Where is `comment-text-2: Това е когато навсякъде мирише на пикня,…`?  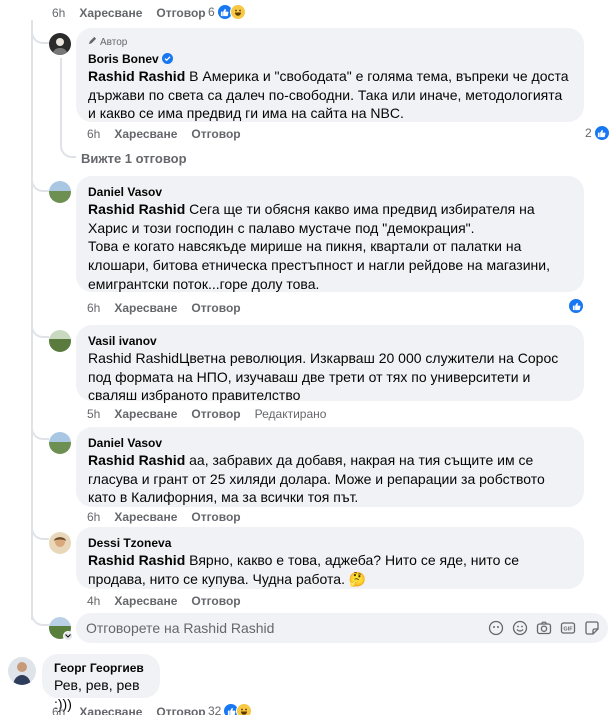
comment-text-2: Това е когато навсякъде мирише на пикня,… is located at coordinates (319, 265).